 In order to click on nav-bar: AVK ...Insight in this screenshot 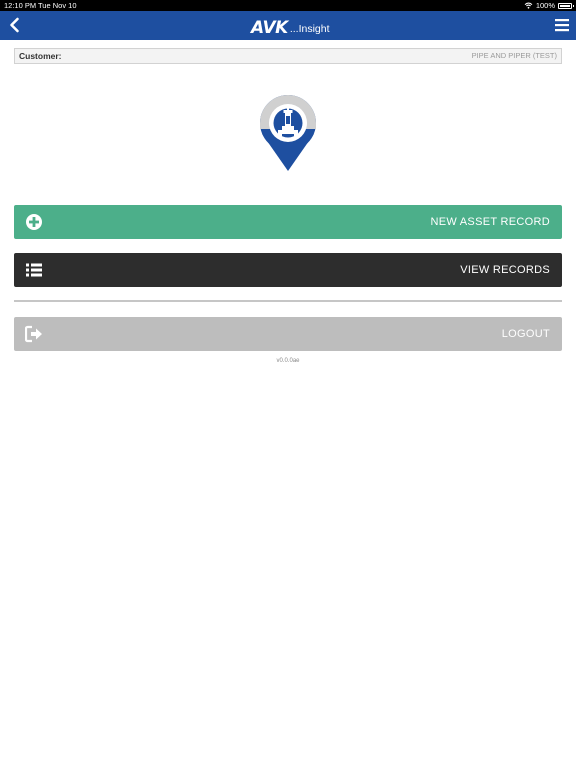, I will do `click(288, 25)`.